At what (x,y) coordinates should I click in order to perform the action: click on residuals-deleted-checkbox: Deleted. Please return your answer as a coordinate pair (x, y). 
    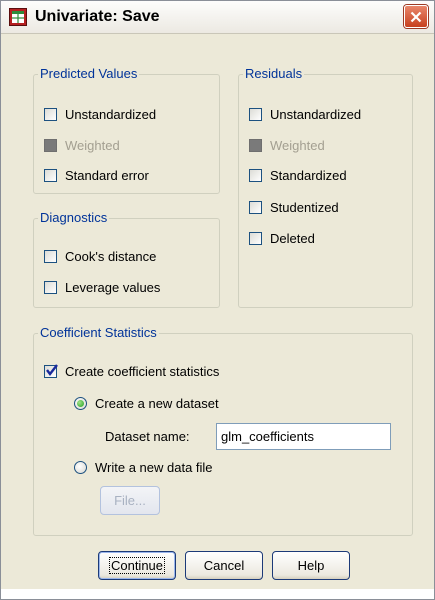
    Looking at the image, I should click on (282, 238).